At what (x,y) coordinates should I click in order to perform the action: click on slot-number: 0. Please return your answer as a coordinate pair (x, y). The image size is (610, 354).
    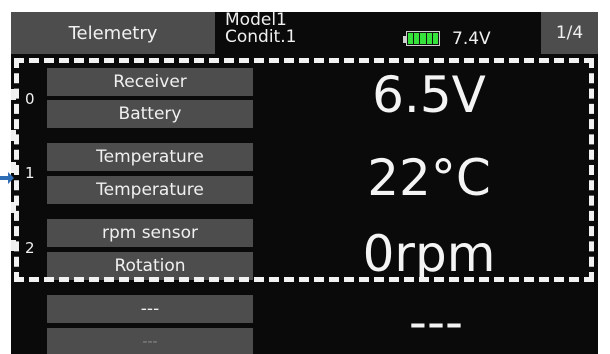
    Looking at the image, I should click on (30, 99).